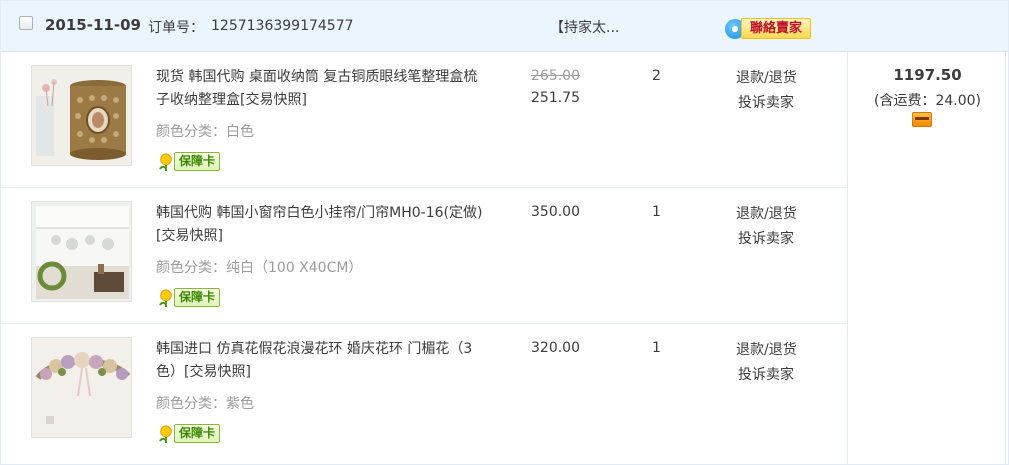 Image resolution: width=1009 pixels, height=465 pixels. I want to click on product-title-link: 韩国代购 韩国小窗帘白色小挂帘/门帘MH0-16(定做)[交易快照], so click(323, 225).